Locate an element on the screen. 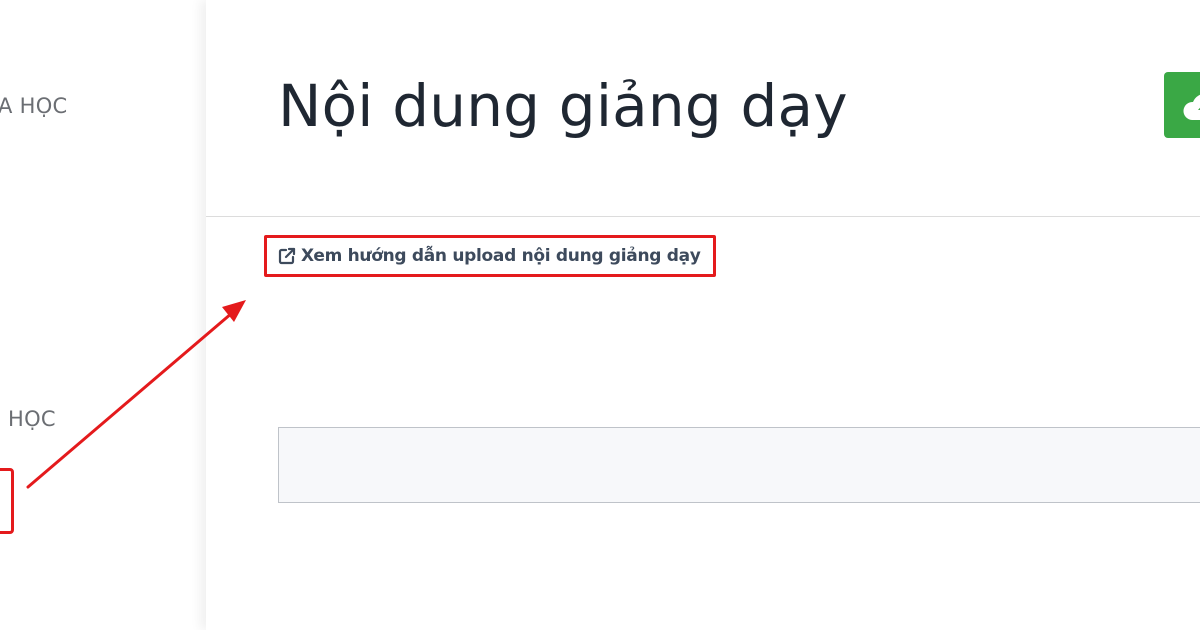 This screenshot has height=630, width=1200. header-divider is located at coordinates (703, 216).